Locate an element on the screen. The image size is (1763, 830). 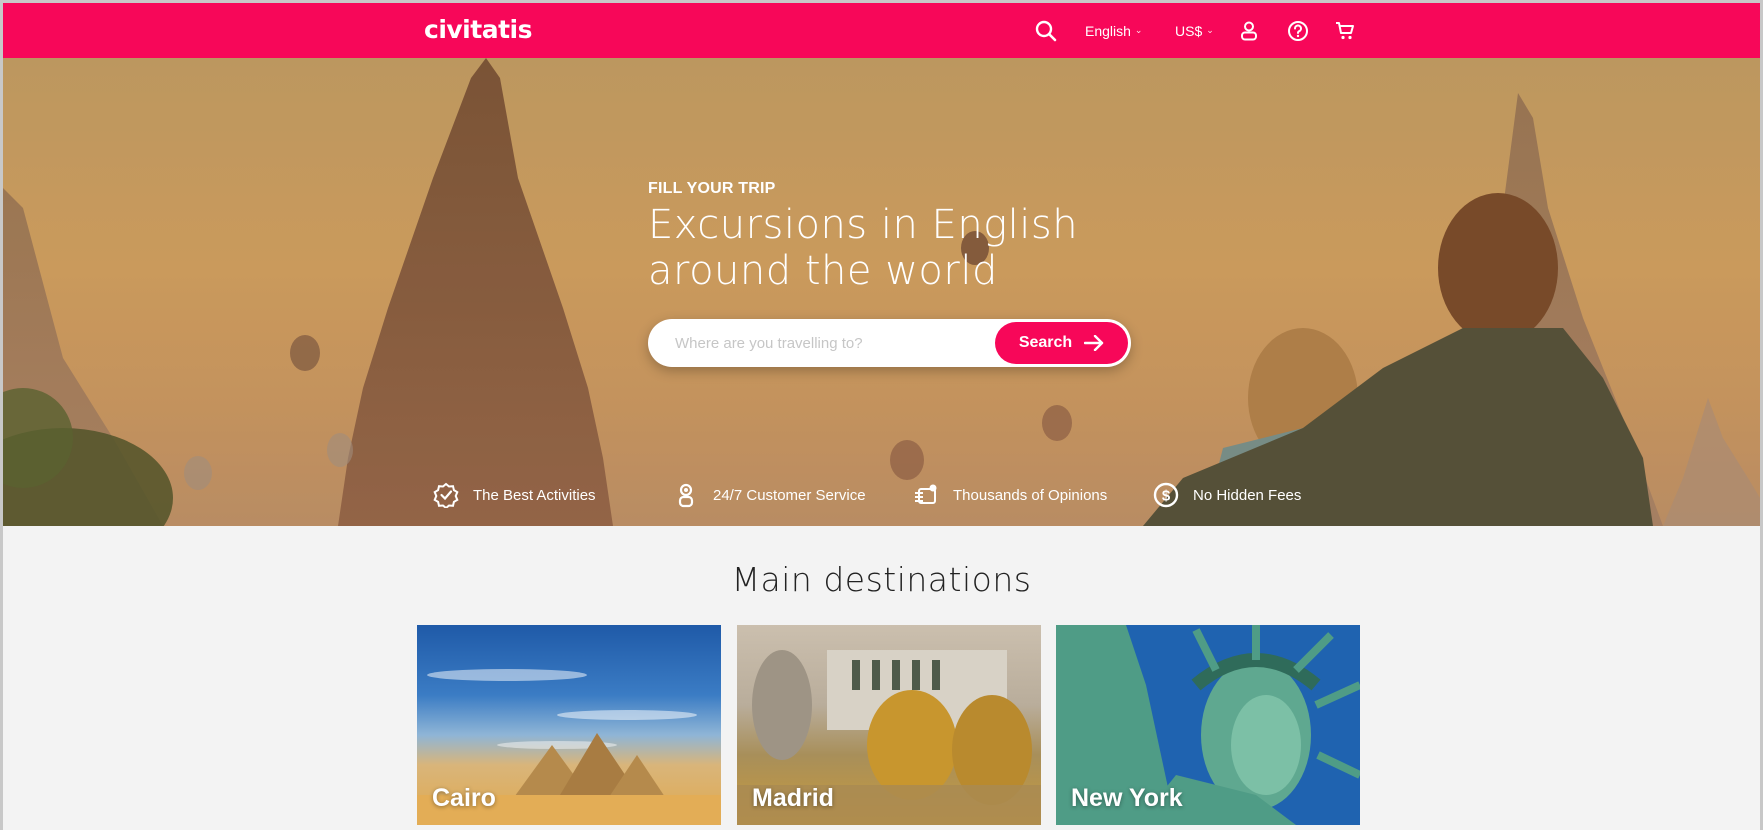
user-icon is located at coordinates (1249, 30).